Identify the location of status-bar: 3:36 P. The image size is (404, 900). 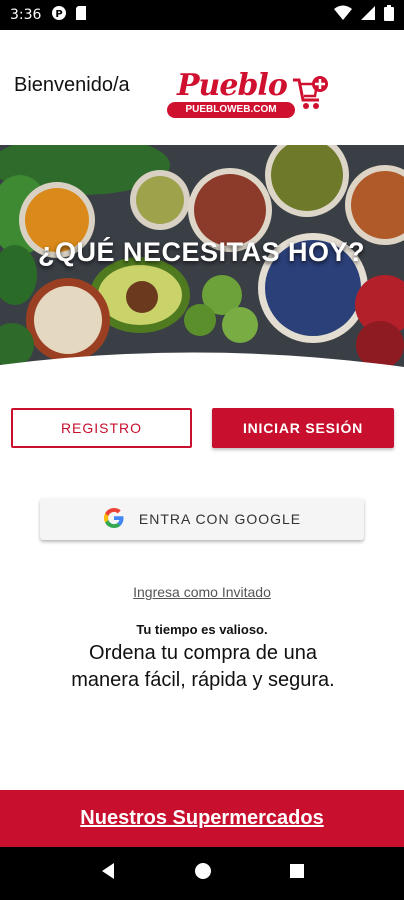
(202, 15).